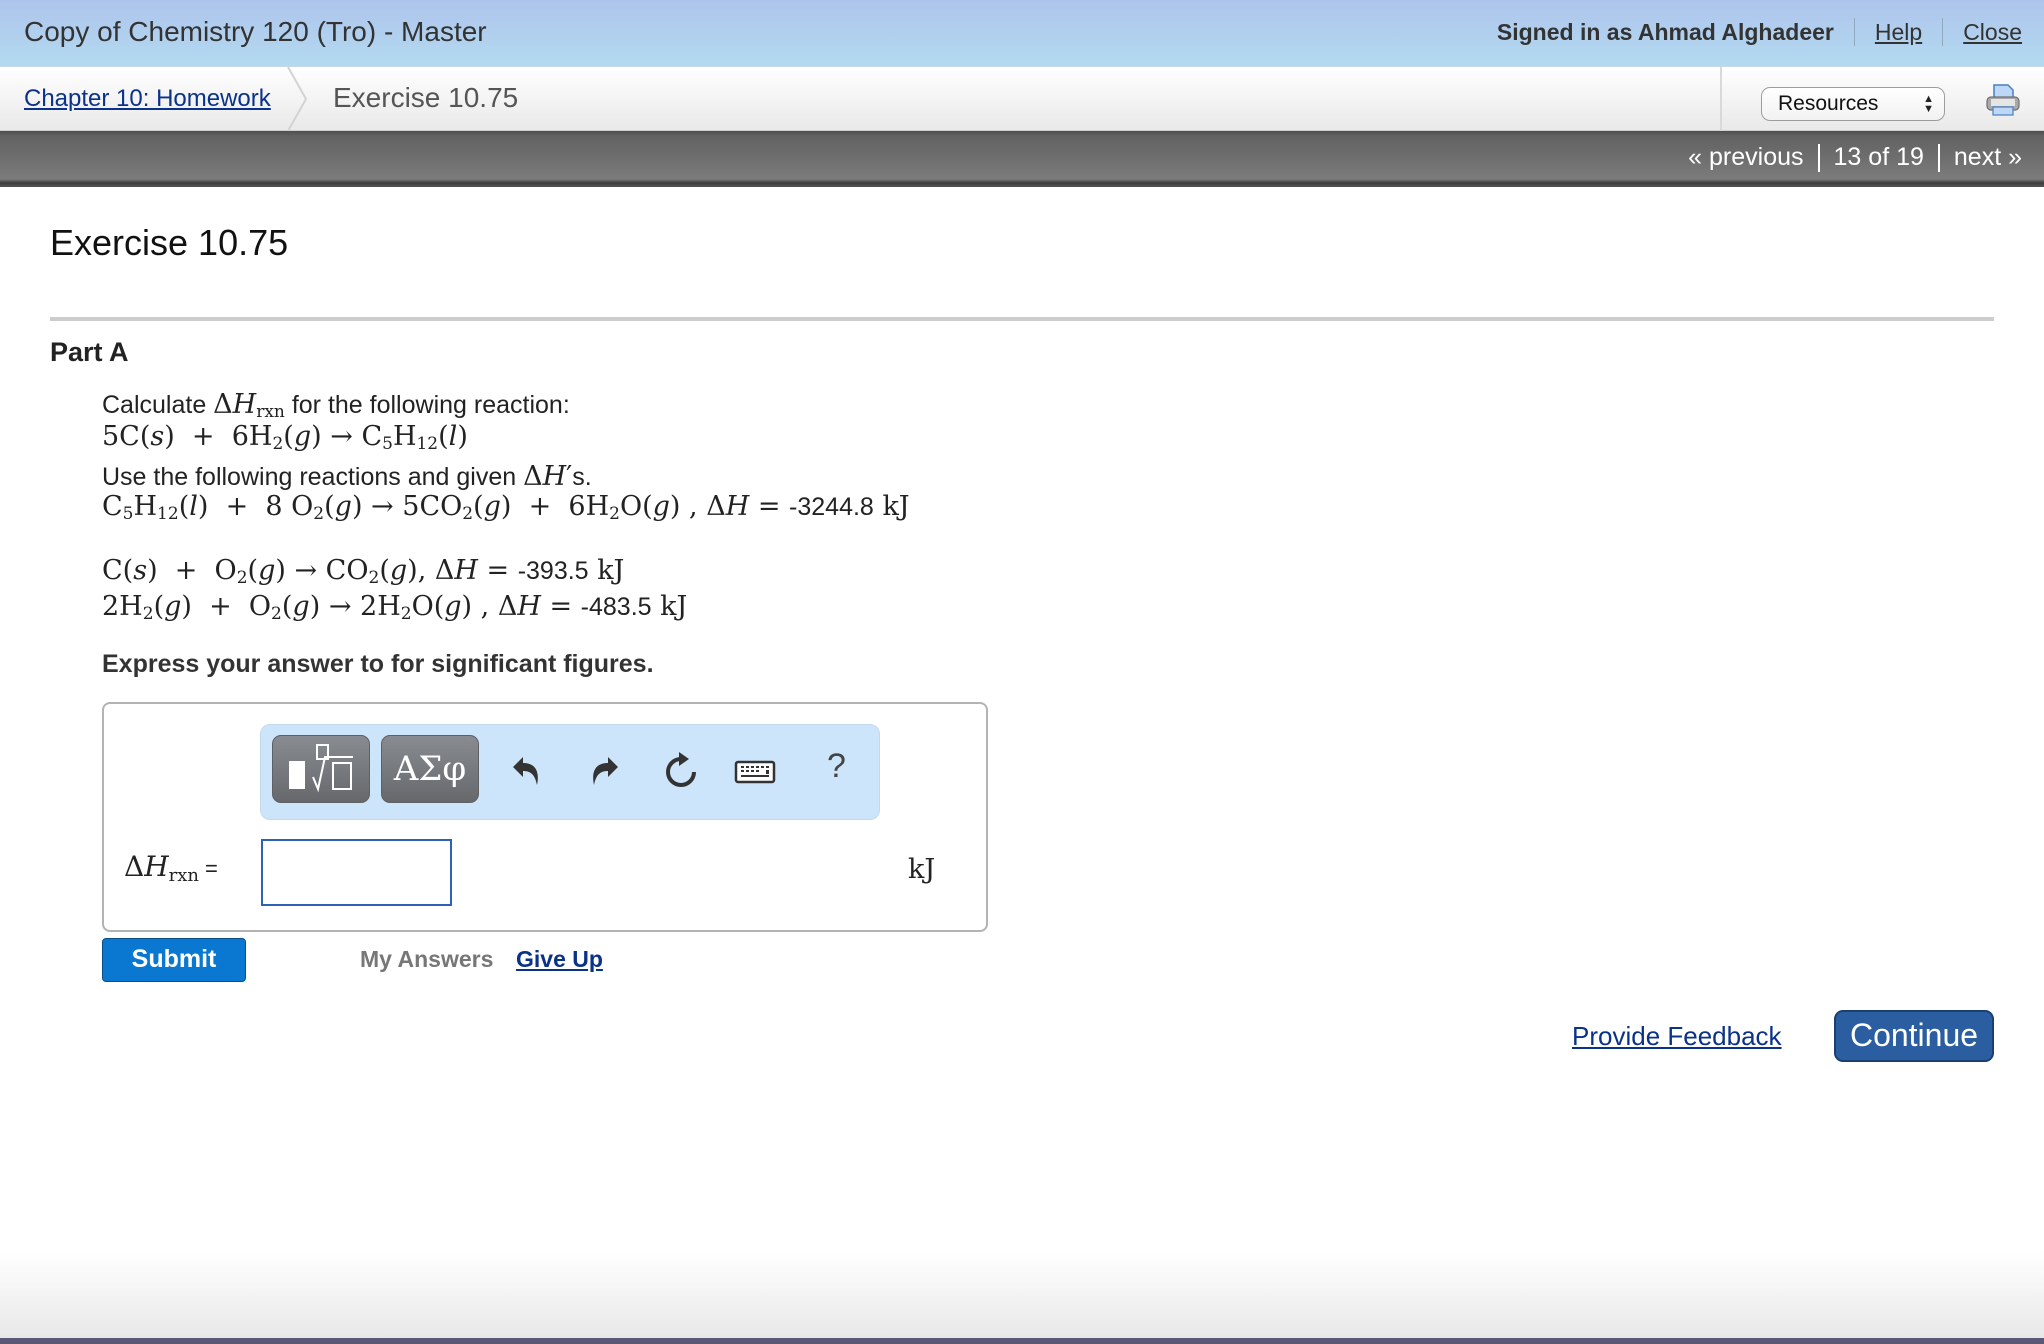 The image size is (2044, 1344). What do you see at coordinates (548, 476) in the screenshot?
I see `delta-h-symbol: ΔH′` at bounding box center [548, 476].